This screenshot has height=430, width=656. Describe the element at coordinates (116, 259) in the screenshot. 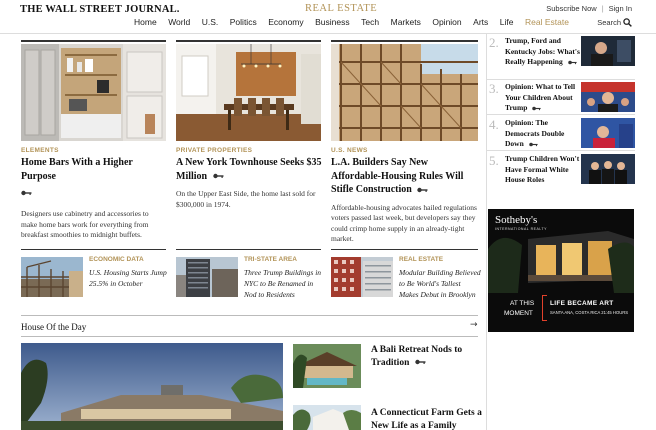

I see `small-story-category: ECONOMIC DATA` at that location.